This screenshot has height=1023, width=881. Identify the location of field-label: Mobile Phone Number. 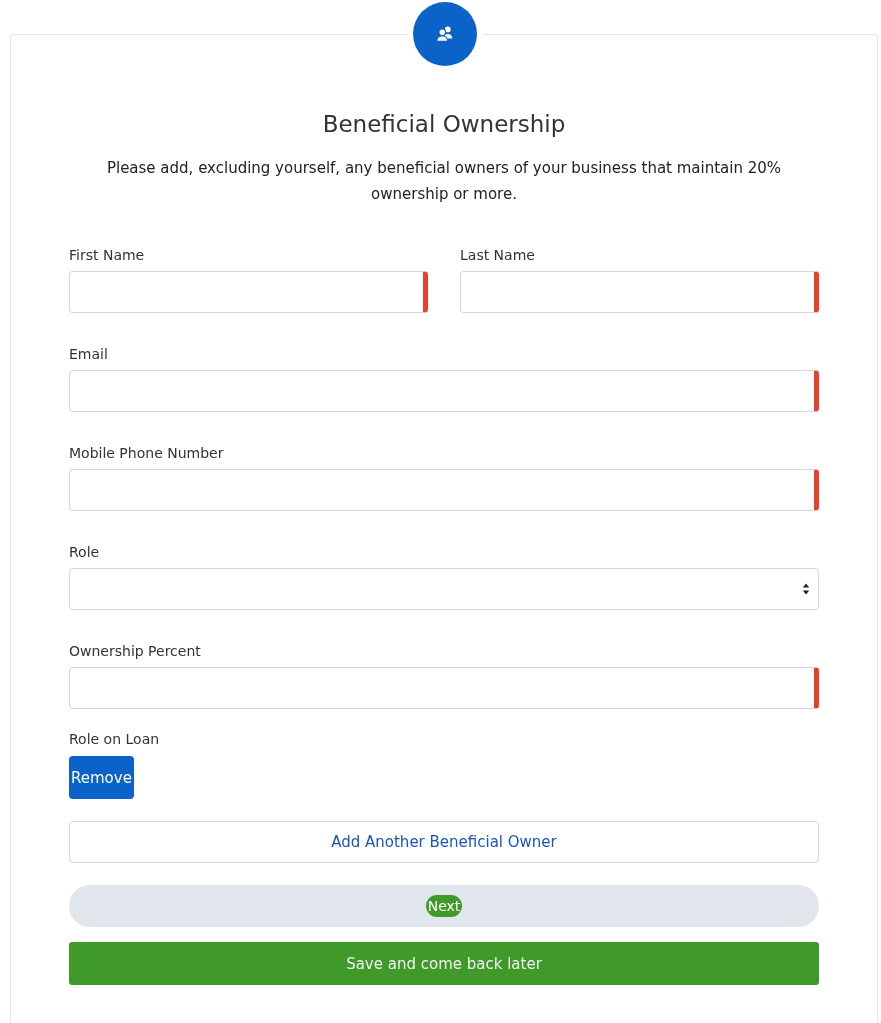
(146, 453).